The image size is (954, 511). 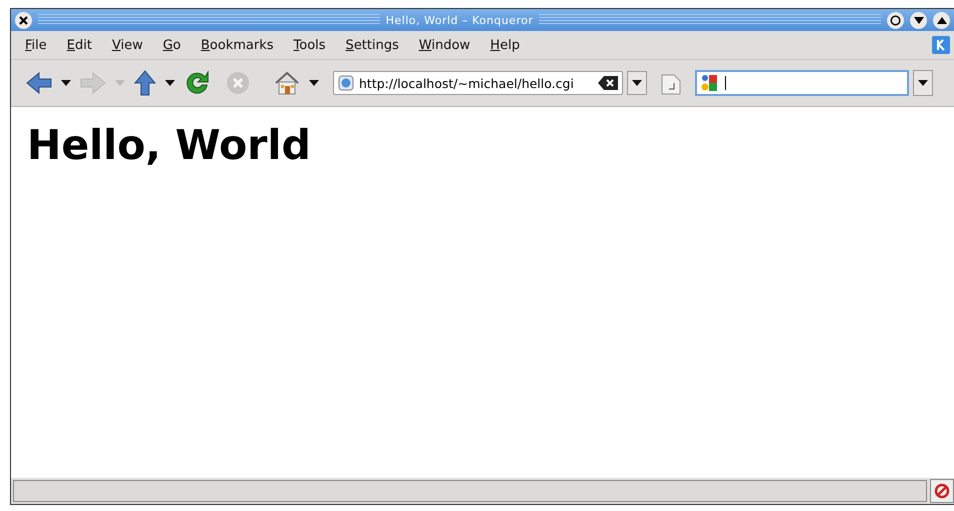 I want to click on address-dropdown-button, so click(x=637, y=83).